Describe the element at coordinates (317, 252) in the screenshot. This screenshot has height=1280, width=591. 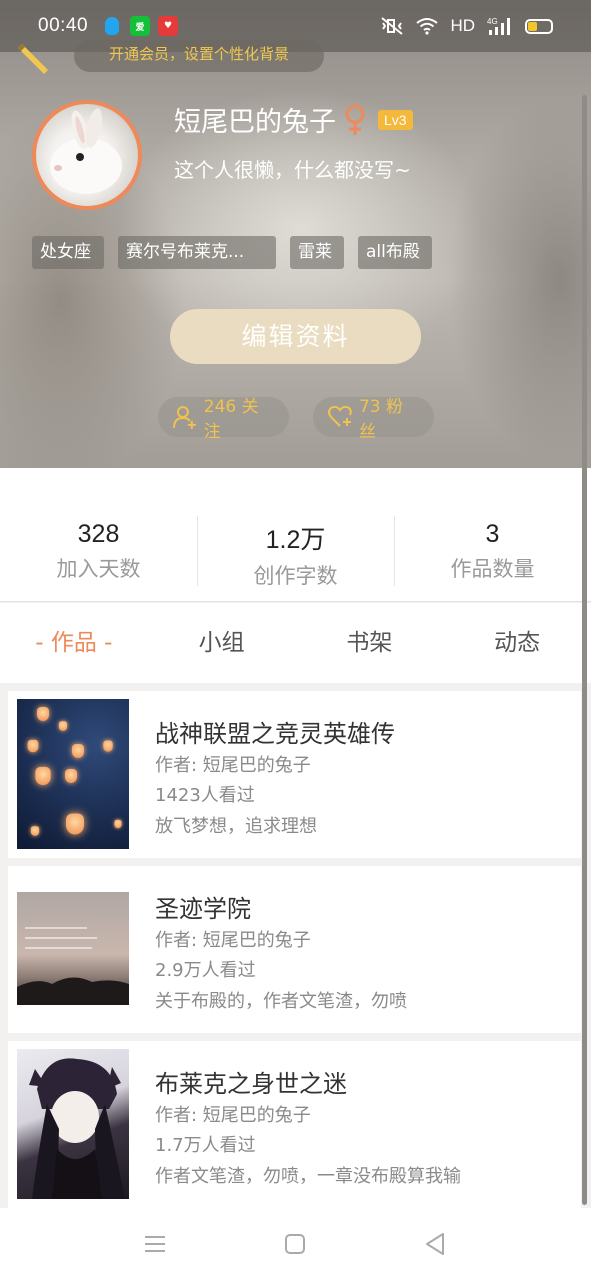
I see `tag: 雷莱` at that location.